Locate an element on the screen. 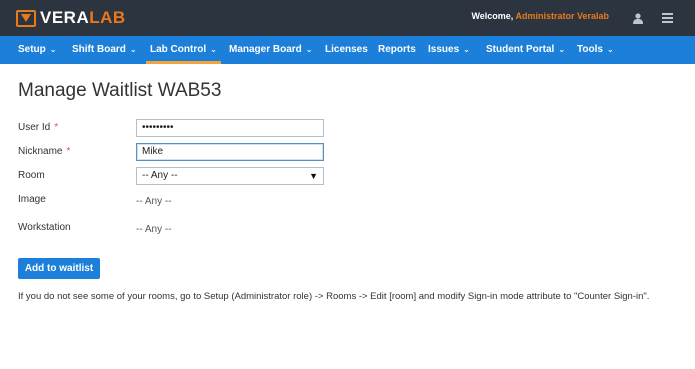 The height and width of the screenshot is (369, 695). image-value: -- Any -- is located at coordinates (154, 201).